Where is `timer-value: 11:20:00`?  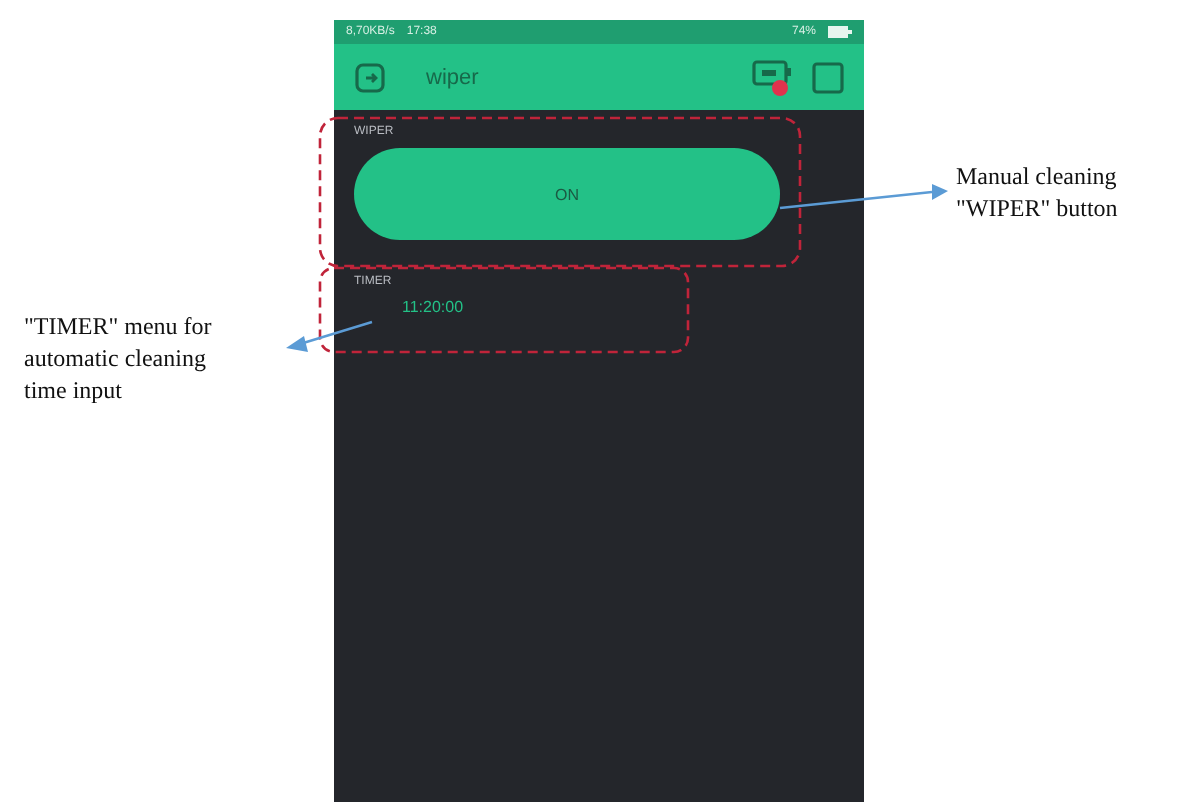
timer-value: 11:20:00 is located at coordinates (599, 307).